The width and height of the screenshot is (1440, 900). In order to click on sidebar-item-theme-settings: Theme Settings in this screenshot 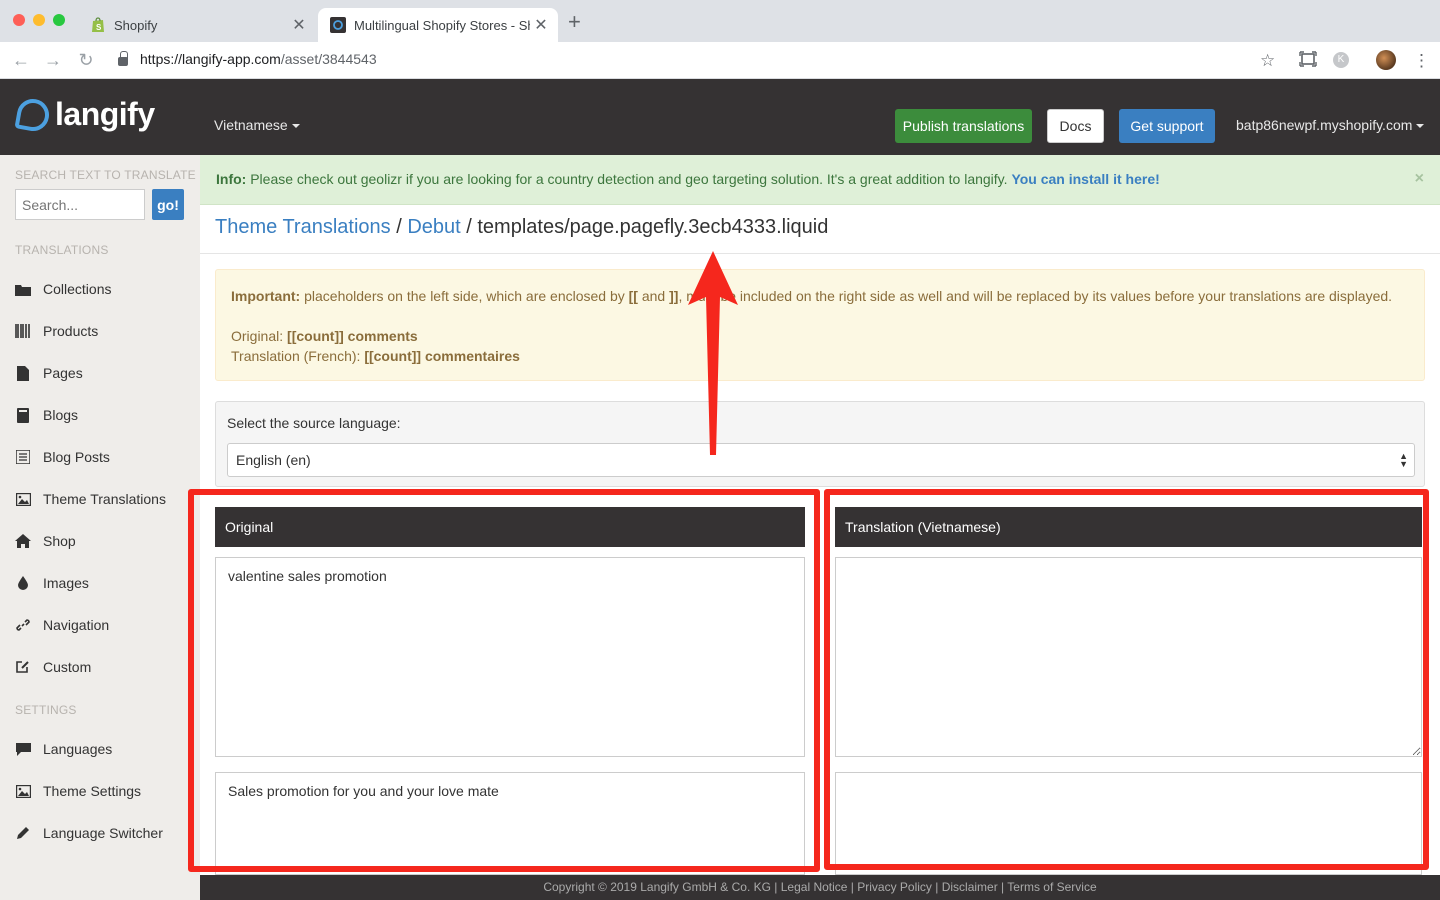, I will do `click(78, 791)`.